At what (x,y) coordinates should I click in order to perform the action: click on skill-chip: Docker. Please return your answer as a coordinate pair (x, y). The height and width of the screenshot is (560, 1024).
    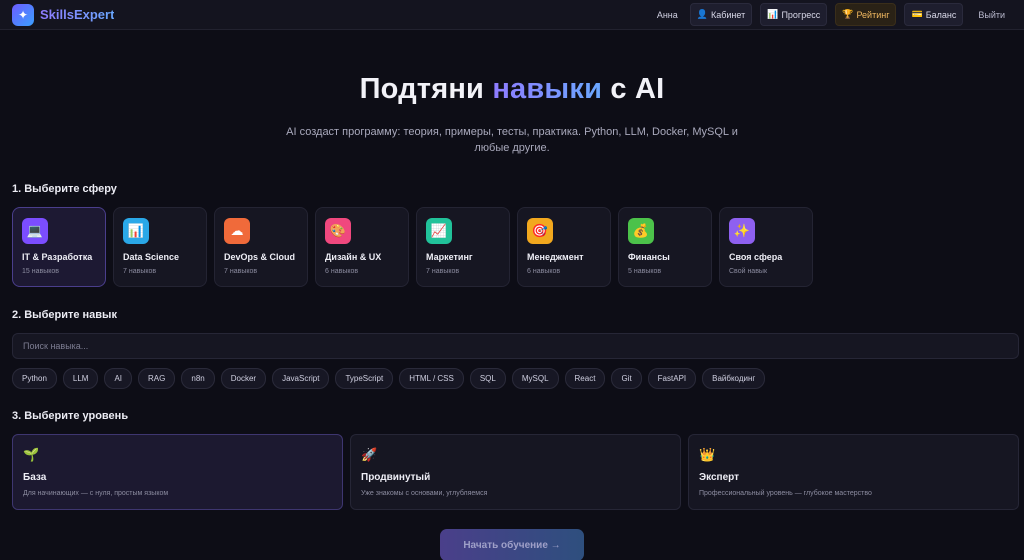
    Looking at the image, I should click on (243, 378).